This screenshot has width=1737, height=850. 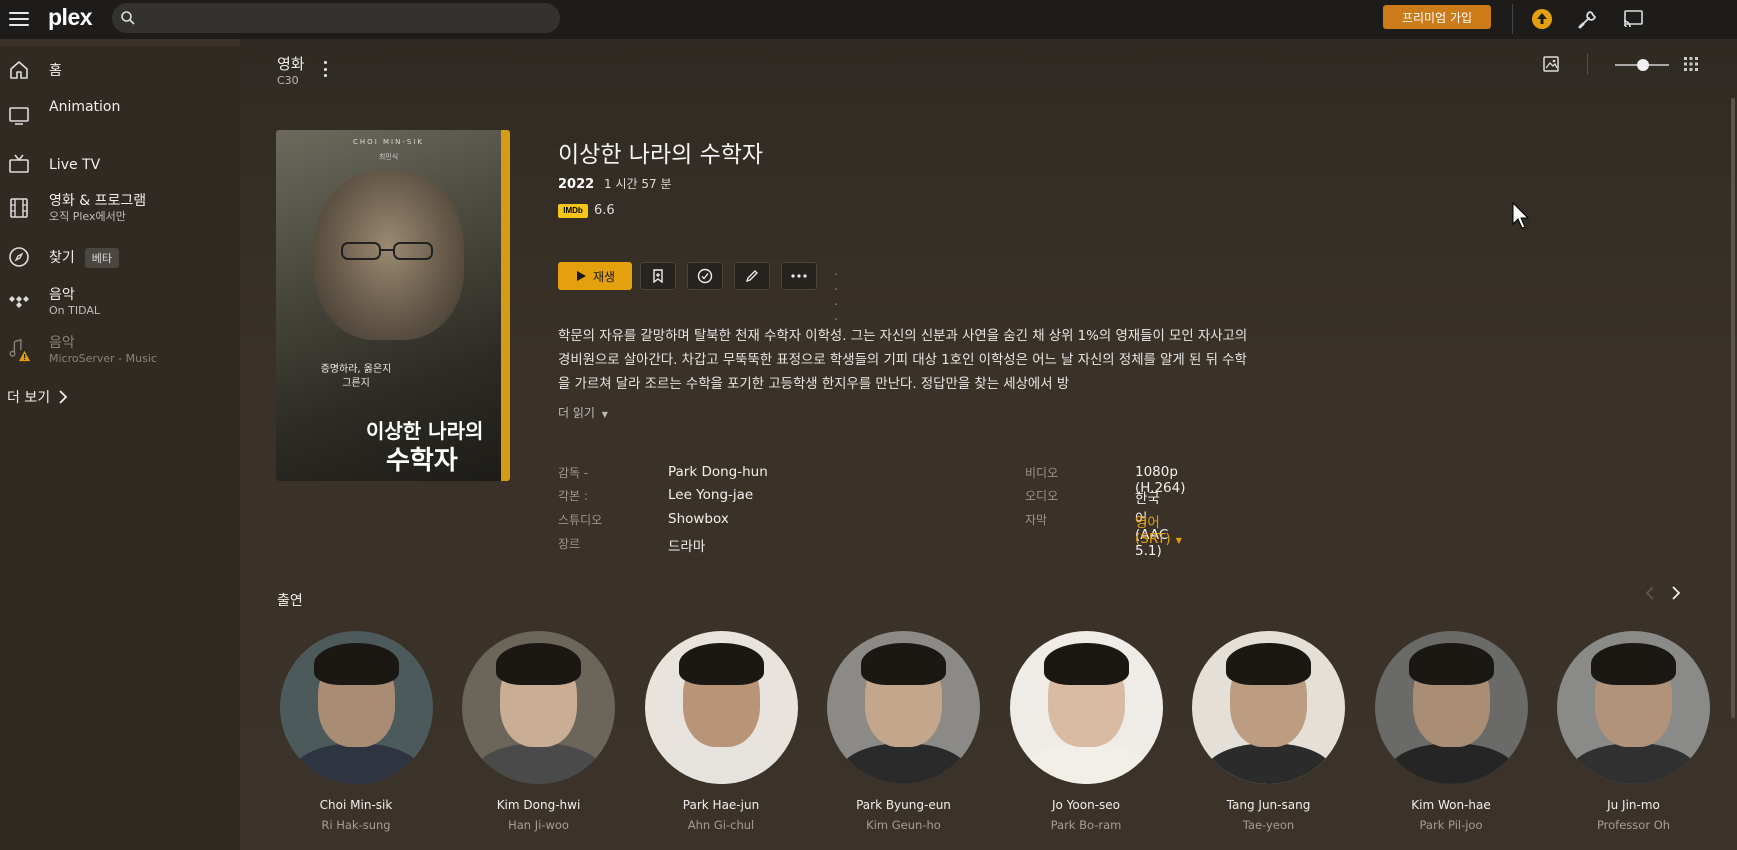 I want to click on pencil-icon, so click(x=751, y=276).